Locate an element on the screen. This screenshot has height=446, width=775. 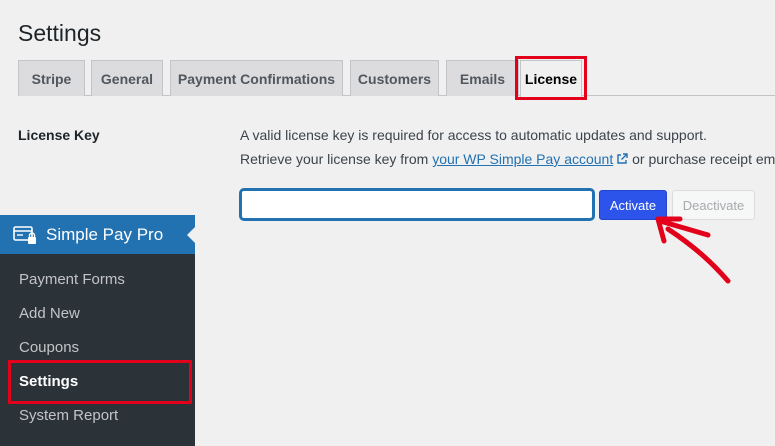
license-key-input is located at coordinates (417, 204).